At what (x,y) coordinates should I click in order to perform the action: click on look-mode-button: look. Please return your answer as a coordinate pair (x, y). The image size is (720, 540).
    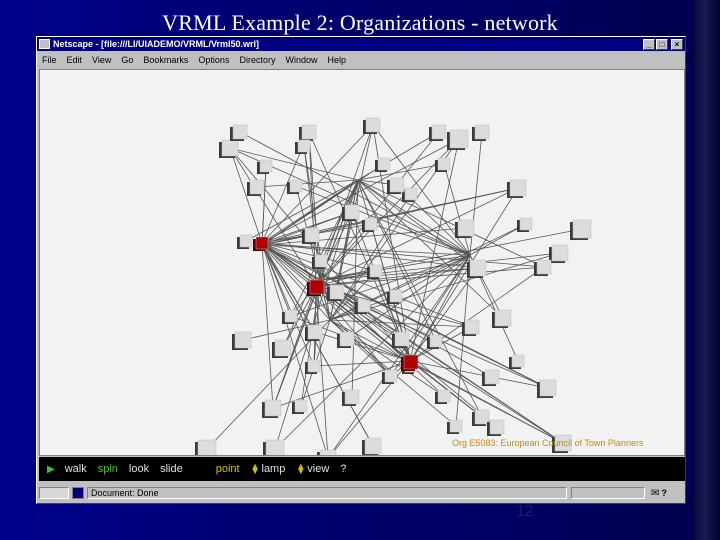
    Looking at the image, I should click on (139, 469).